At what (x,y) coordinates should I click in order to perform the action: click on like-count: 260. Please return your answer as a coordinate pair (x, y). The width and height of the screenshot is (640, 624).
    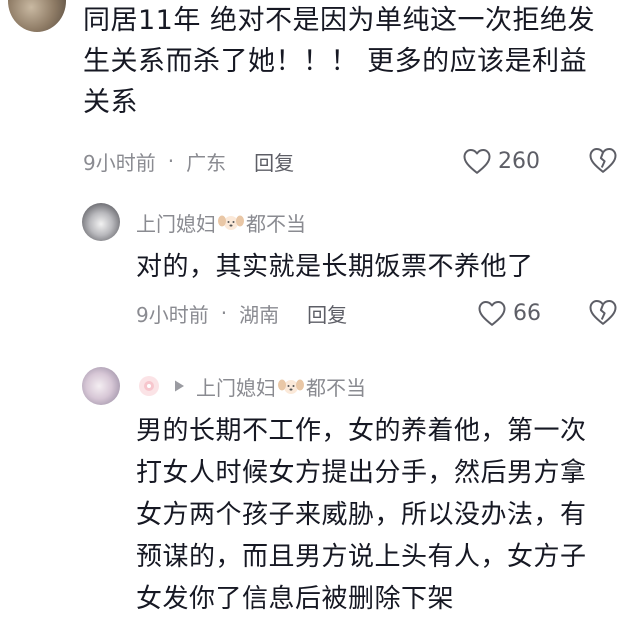
    Looking at the image, I should click on (519, 161).